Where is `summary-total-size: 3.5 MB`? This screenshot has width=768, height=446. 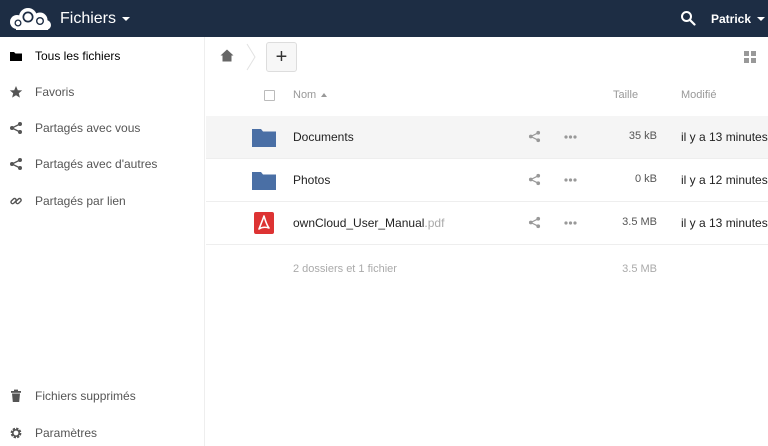 summary-total-size: 3.5 MB is located at coordinates (639, 269).